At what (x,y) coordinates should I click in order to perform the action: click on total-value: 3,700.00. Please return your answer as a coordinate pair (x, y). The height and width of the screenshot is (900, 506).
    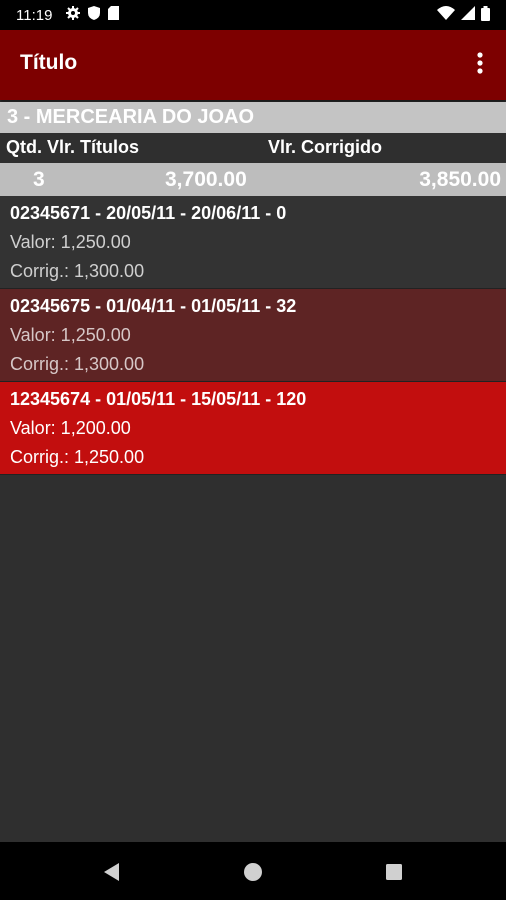
    Looking at the image, I should click on (206, 179).